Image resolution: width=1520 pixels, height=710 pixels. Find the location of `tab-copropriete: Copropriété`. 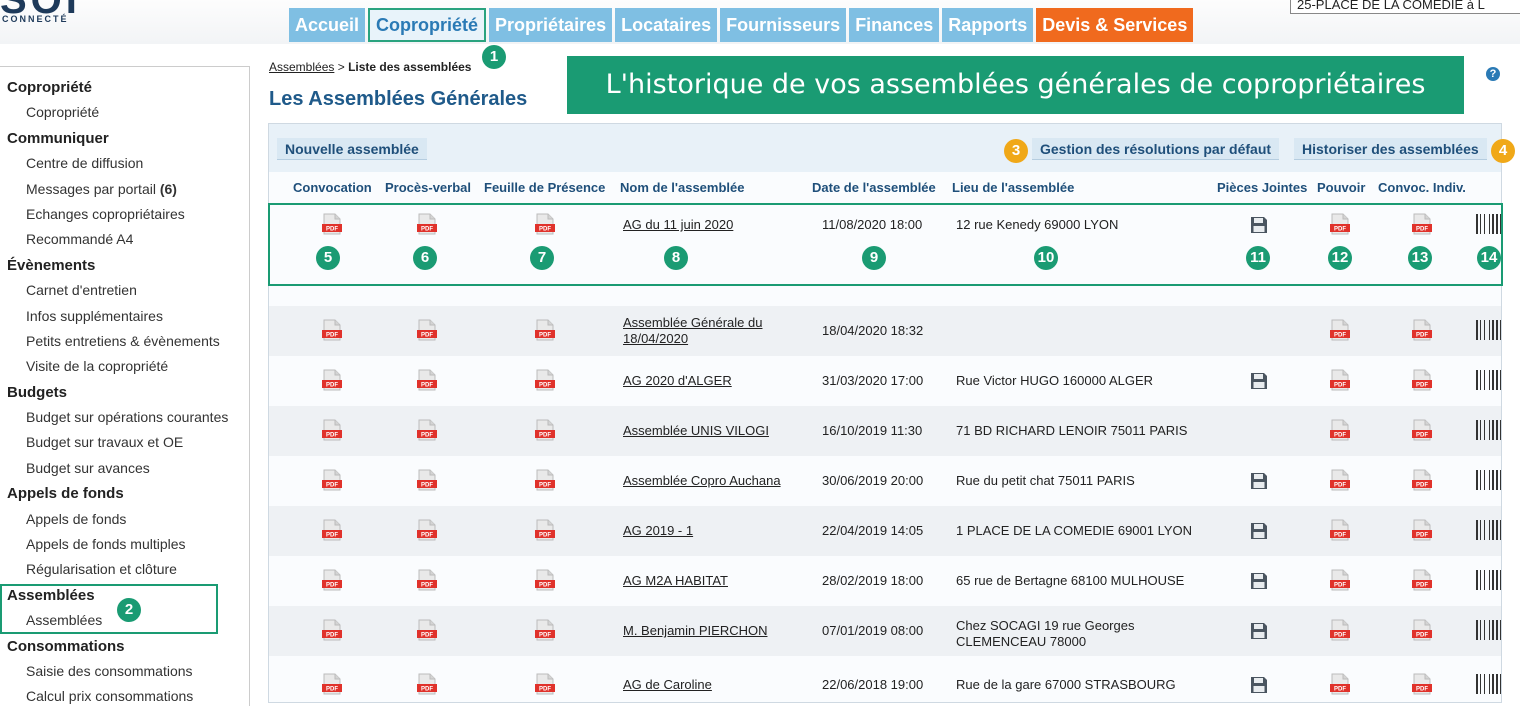

tab-copropriete: Copropriété is located at coordinates (427, 25).